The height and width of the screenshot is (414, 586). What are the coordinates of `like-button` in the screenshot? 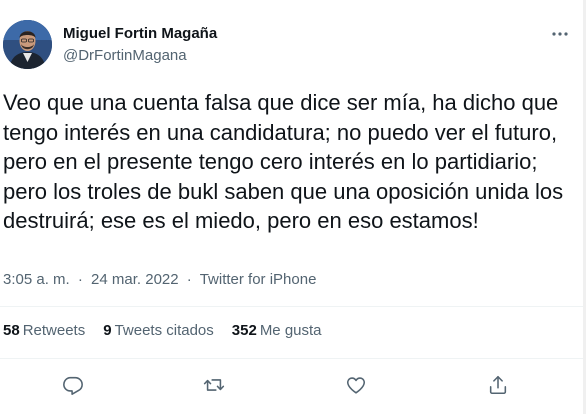 It's located at (356, 385).